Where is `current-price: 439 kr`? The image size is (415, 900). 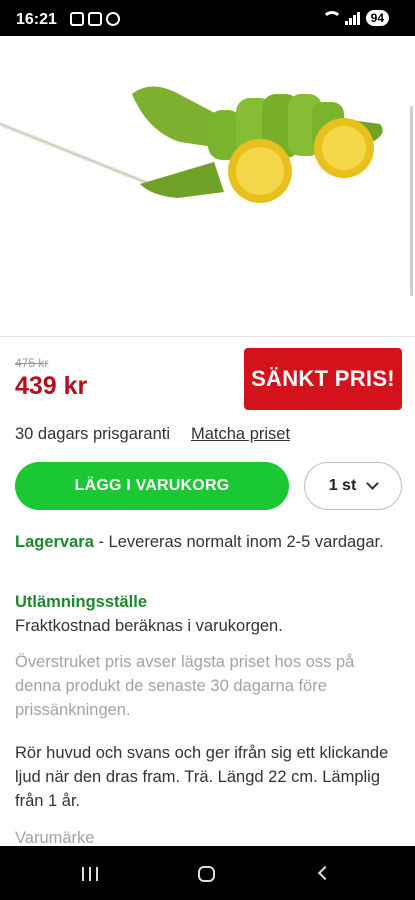 current-price: 439 kr is located at coordinates (51, 386).